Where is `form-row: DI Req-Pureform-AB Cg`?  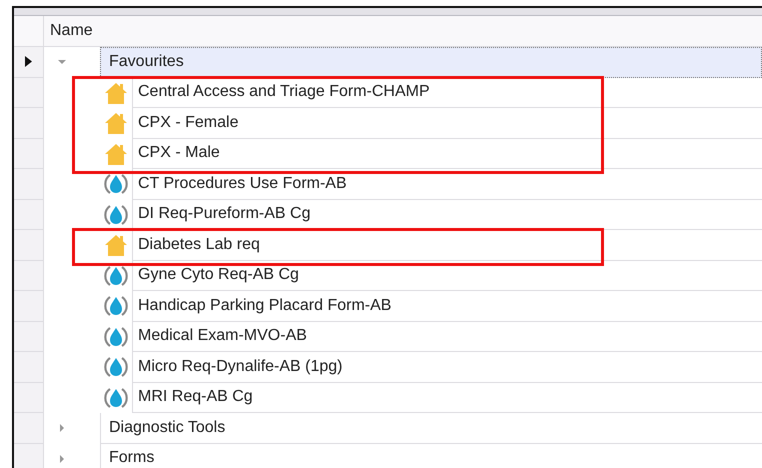 form-row: DI Req-Pureform-AB Cg is located at coordinates (447, 215).